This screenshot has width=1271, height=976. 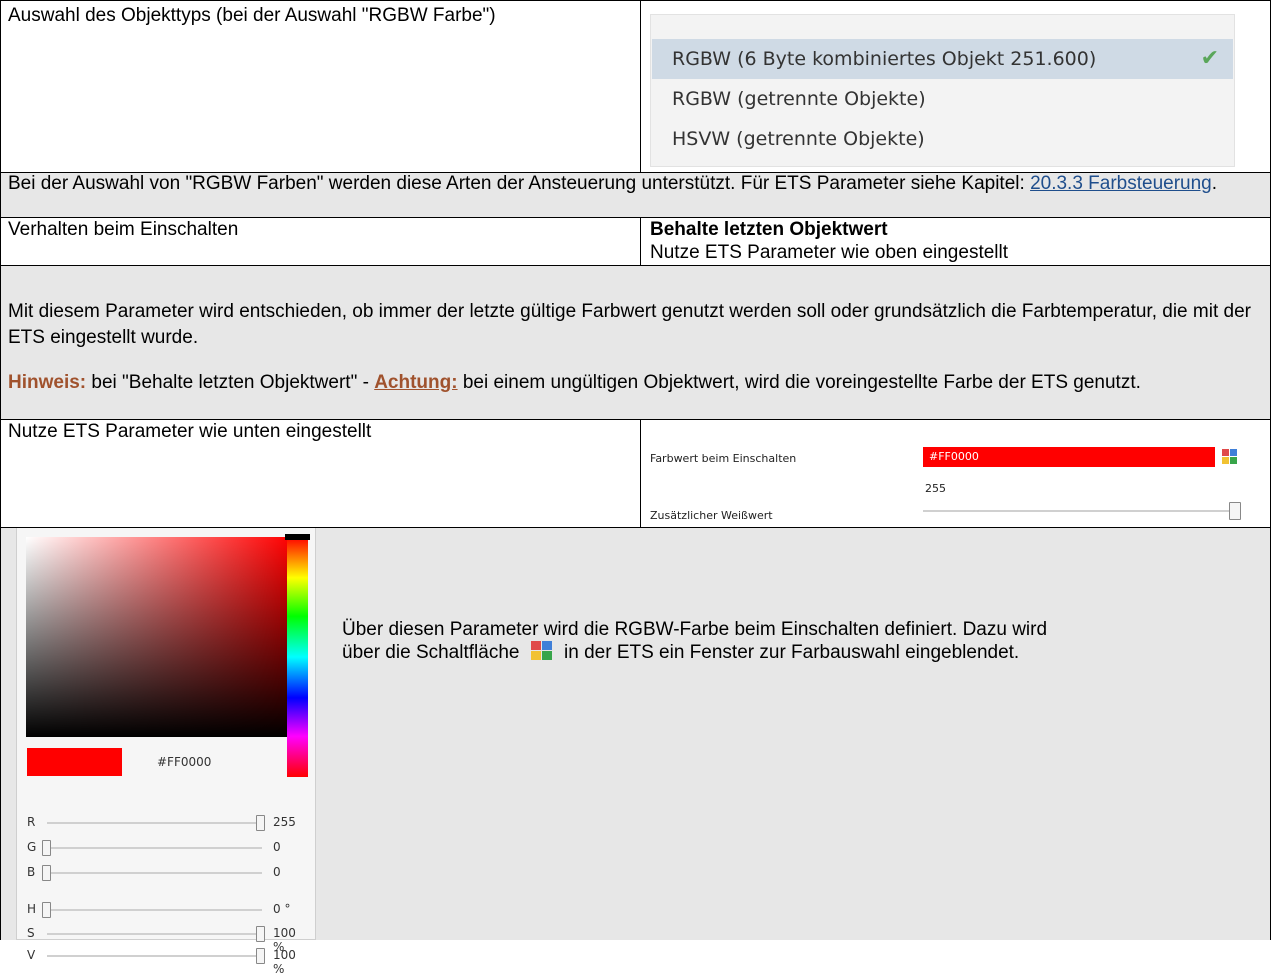 What do you see at coordinates (47, 382) in the screenshot?
I see `hint-label: Hinweis:` at bounding box center [47, 382].